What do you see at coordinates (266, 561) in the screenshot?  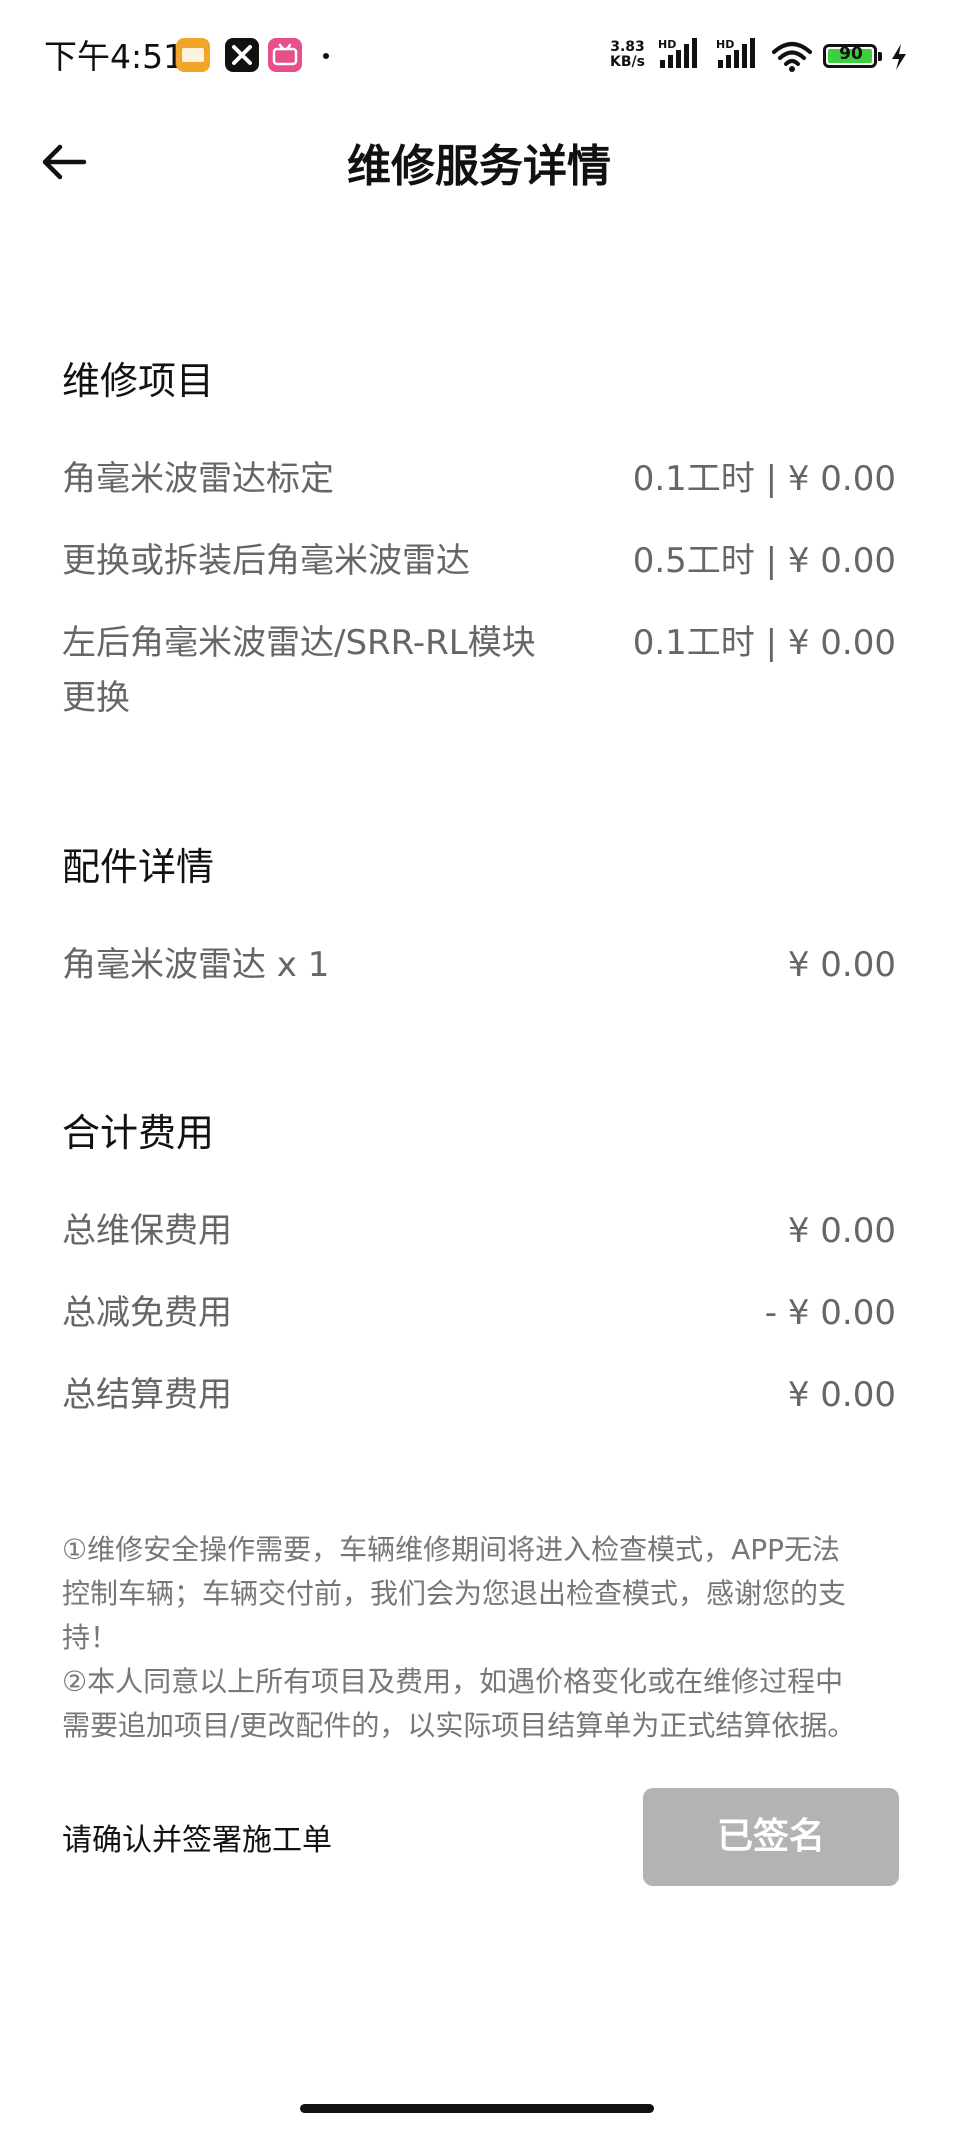 I see `repair-item-label: 更换或拆装后角毫米波雷达` at bounding box center [266, 561].